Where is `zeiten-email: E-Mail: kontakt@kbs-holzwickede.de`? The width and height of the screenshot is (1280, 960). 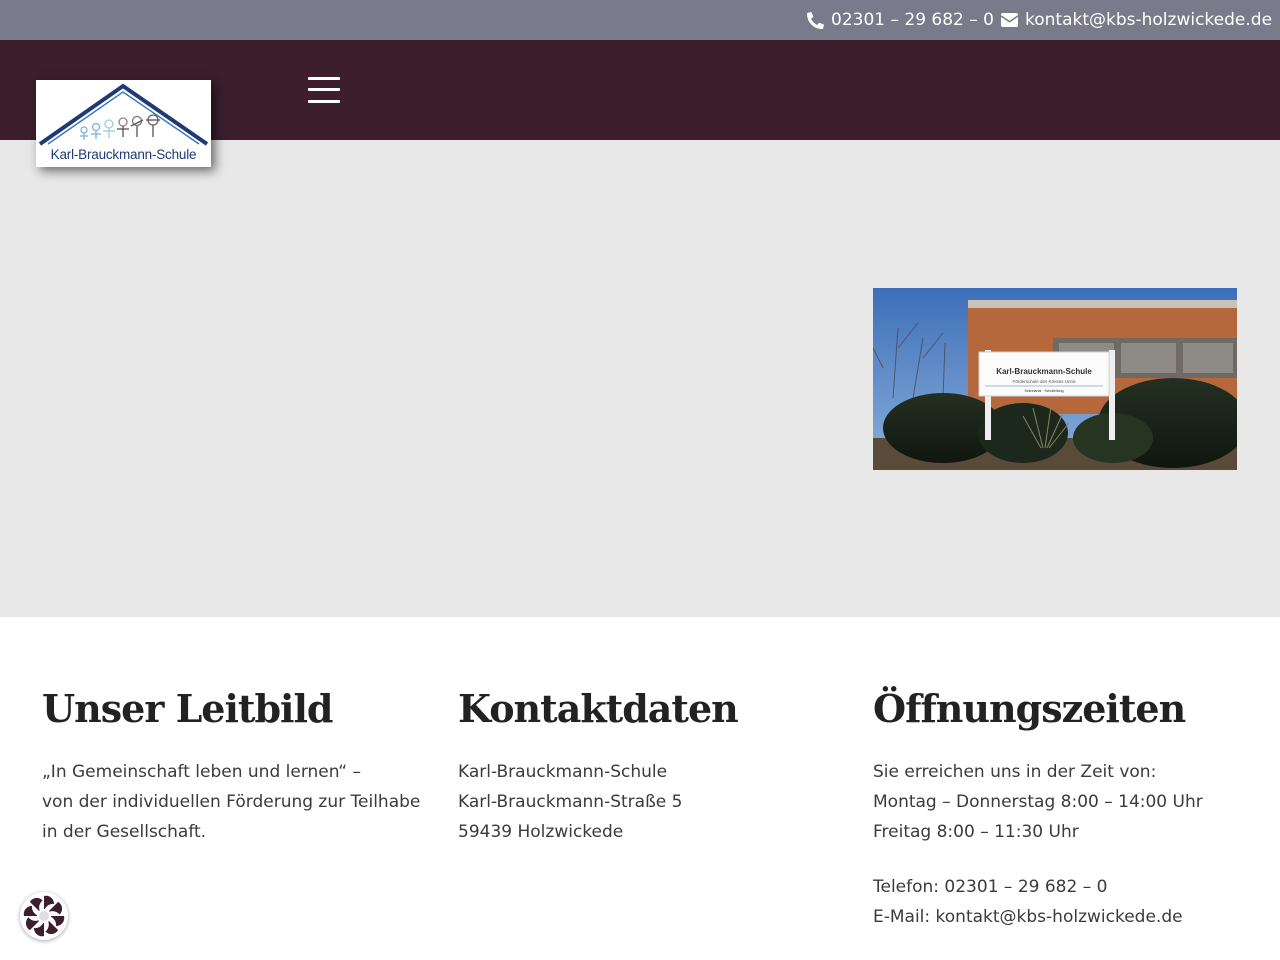 zeiten-email: E-Mail: kontakt@kbs-holzwickede.de is located at coordinates (1028, 917).